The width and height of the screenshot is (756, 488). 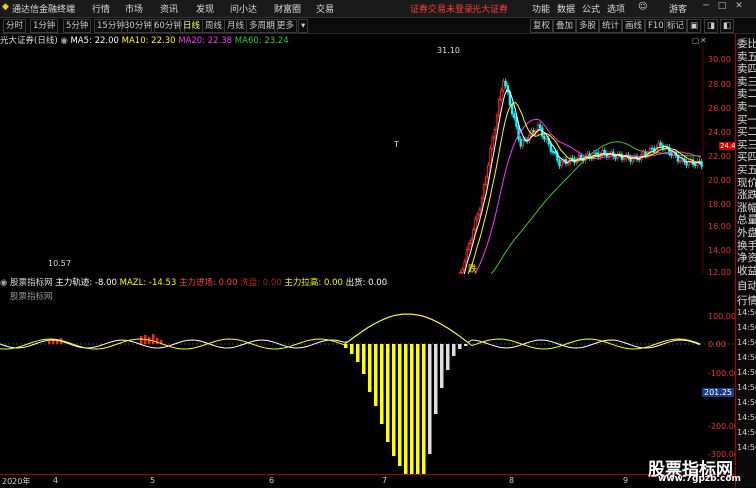 What do you see at coordinates (728, 146) in the screenshot?
I see `last-price-tag: 24.4` at bounding box center [728, 146].